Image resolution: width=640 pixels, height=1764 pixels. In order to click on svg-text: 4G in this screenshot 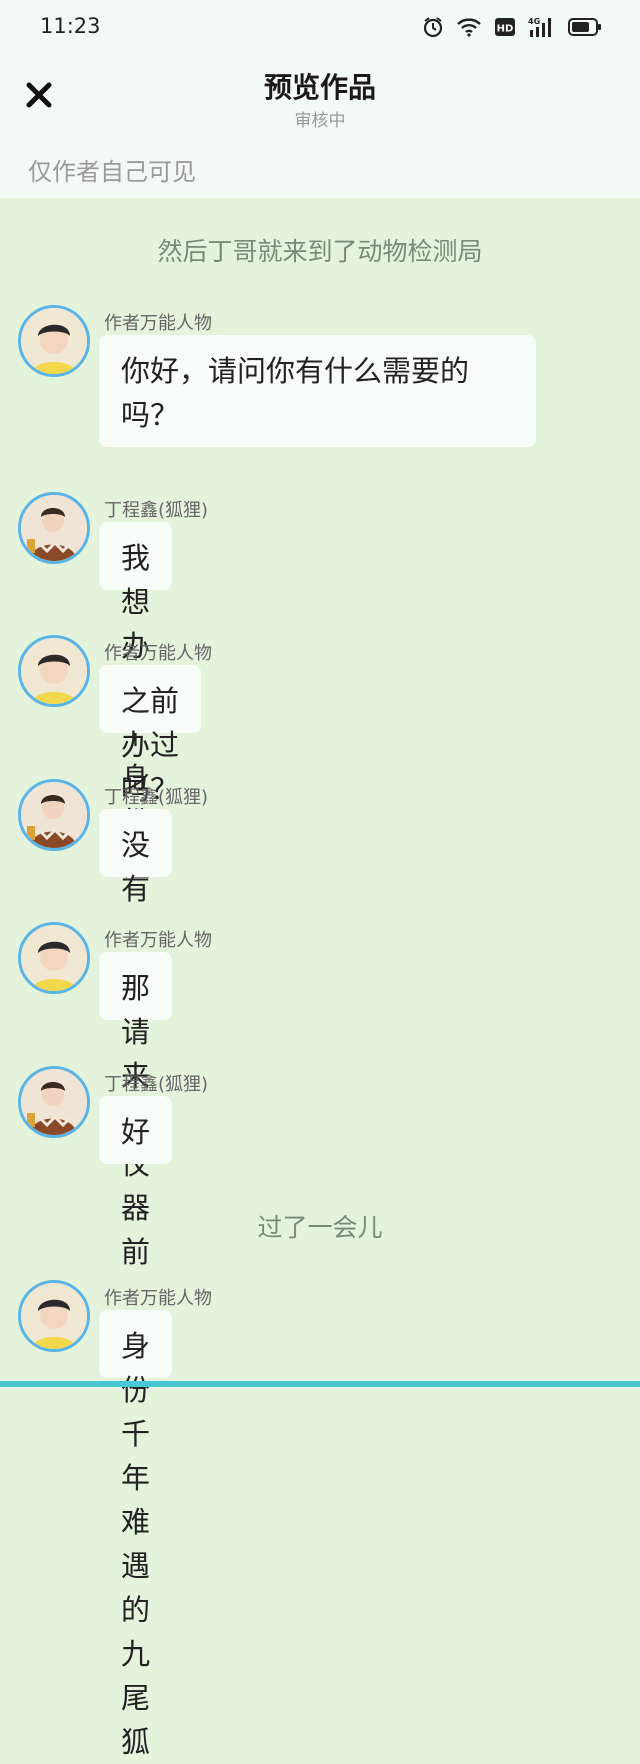, I will do `click(534, 21)`.